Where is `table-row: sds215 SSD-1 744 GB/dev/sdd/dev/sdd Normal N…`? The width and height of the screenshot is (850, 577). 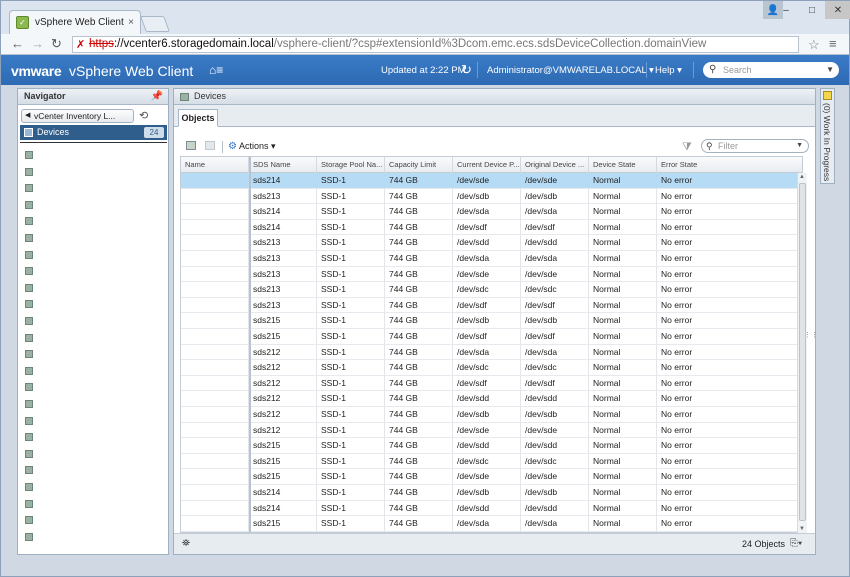 table-row: sds215 SSD-1 744 GB/dev/sdd/dev/sdd Normal N… is located at coordinates (491, 446).